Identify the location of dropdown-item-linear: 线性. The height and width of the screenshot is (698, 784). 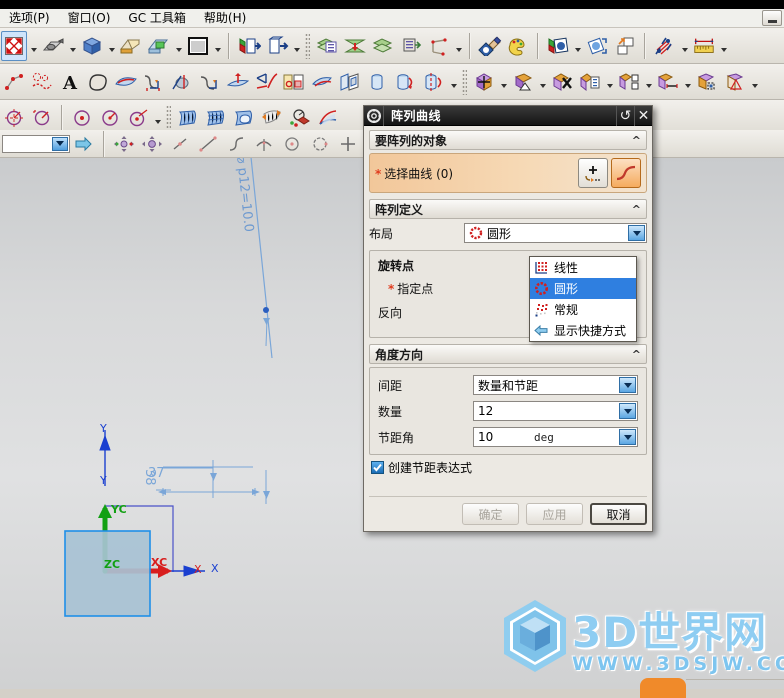
(583, 267).